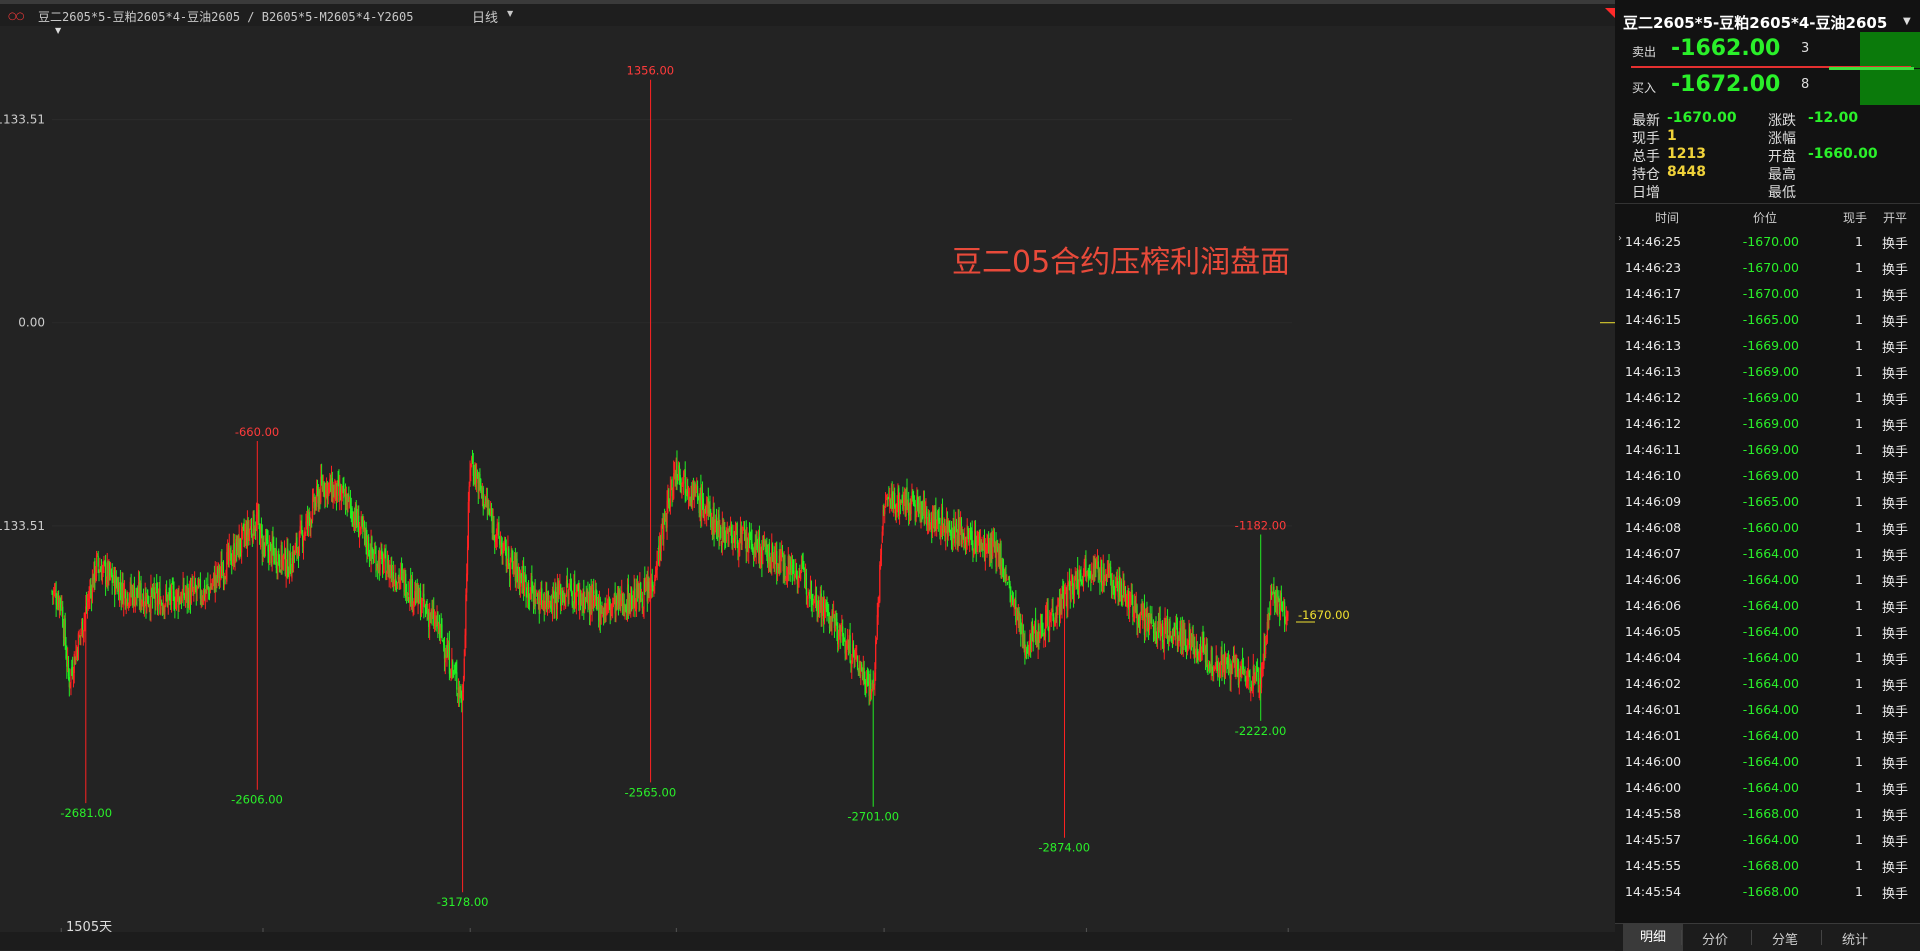 The image size is (1920, 951). I want to click on tab-detail: 明细, so click(1653, 937).